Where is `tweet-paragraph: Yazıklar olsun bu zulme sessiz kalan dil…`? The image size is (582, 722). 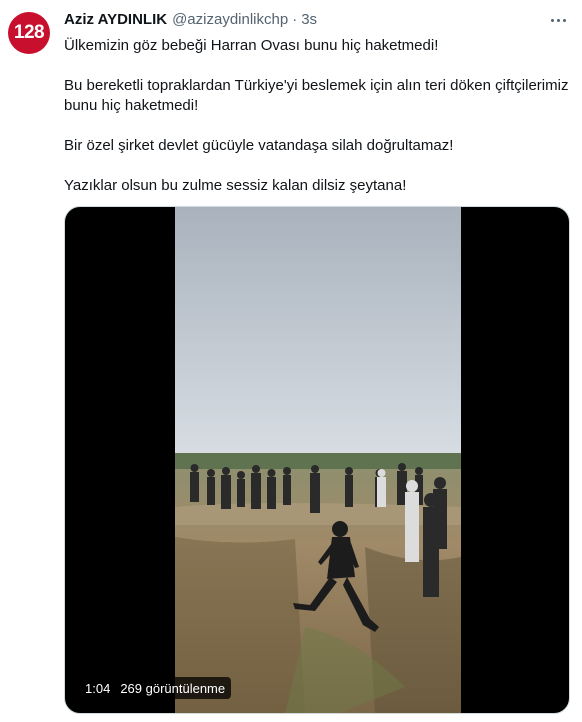 tweet-paragraph: Yazıklar olsun bu zulme sessiz kalan dil… is located at coordinates (235, 185).